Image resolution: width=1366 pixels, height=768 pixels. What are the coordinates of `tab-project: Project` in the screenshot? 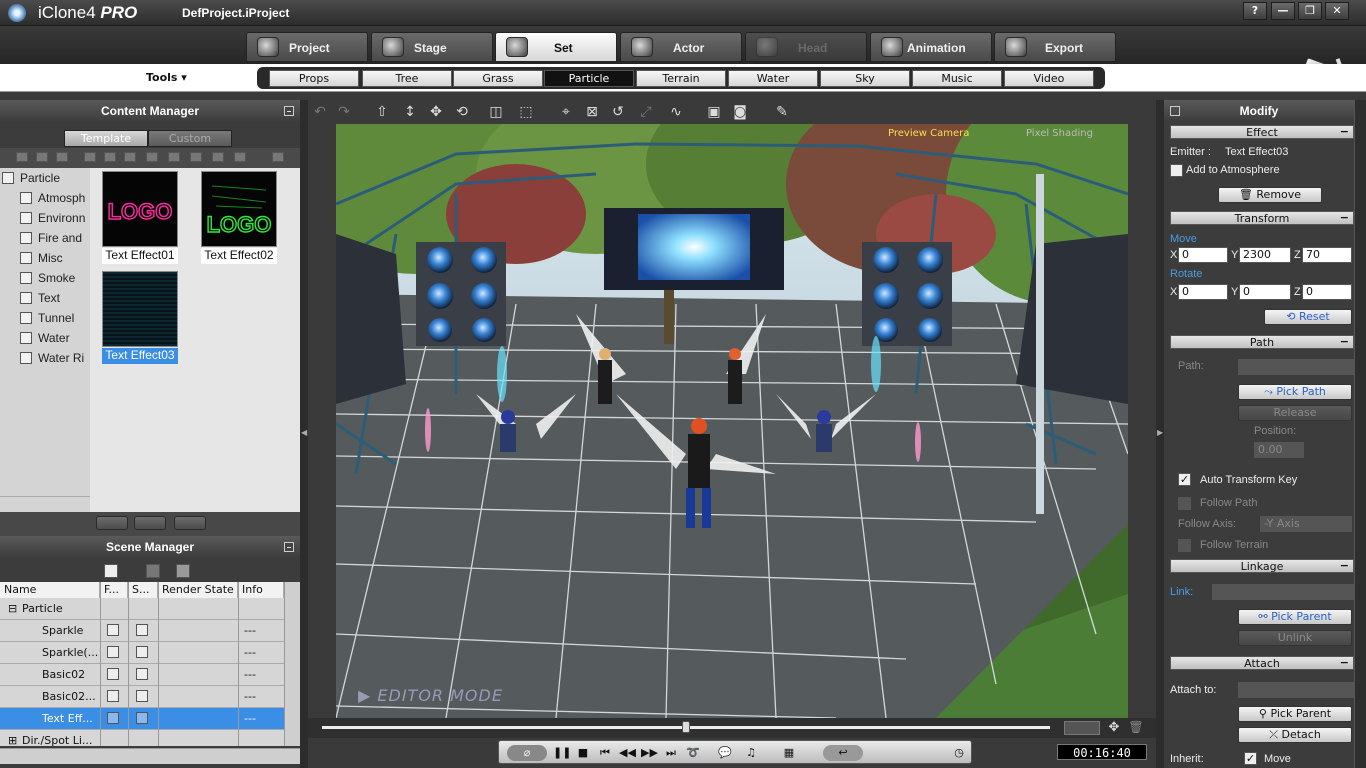 It's located at (307, 47).